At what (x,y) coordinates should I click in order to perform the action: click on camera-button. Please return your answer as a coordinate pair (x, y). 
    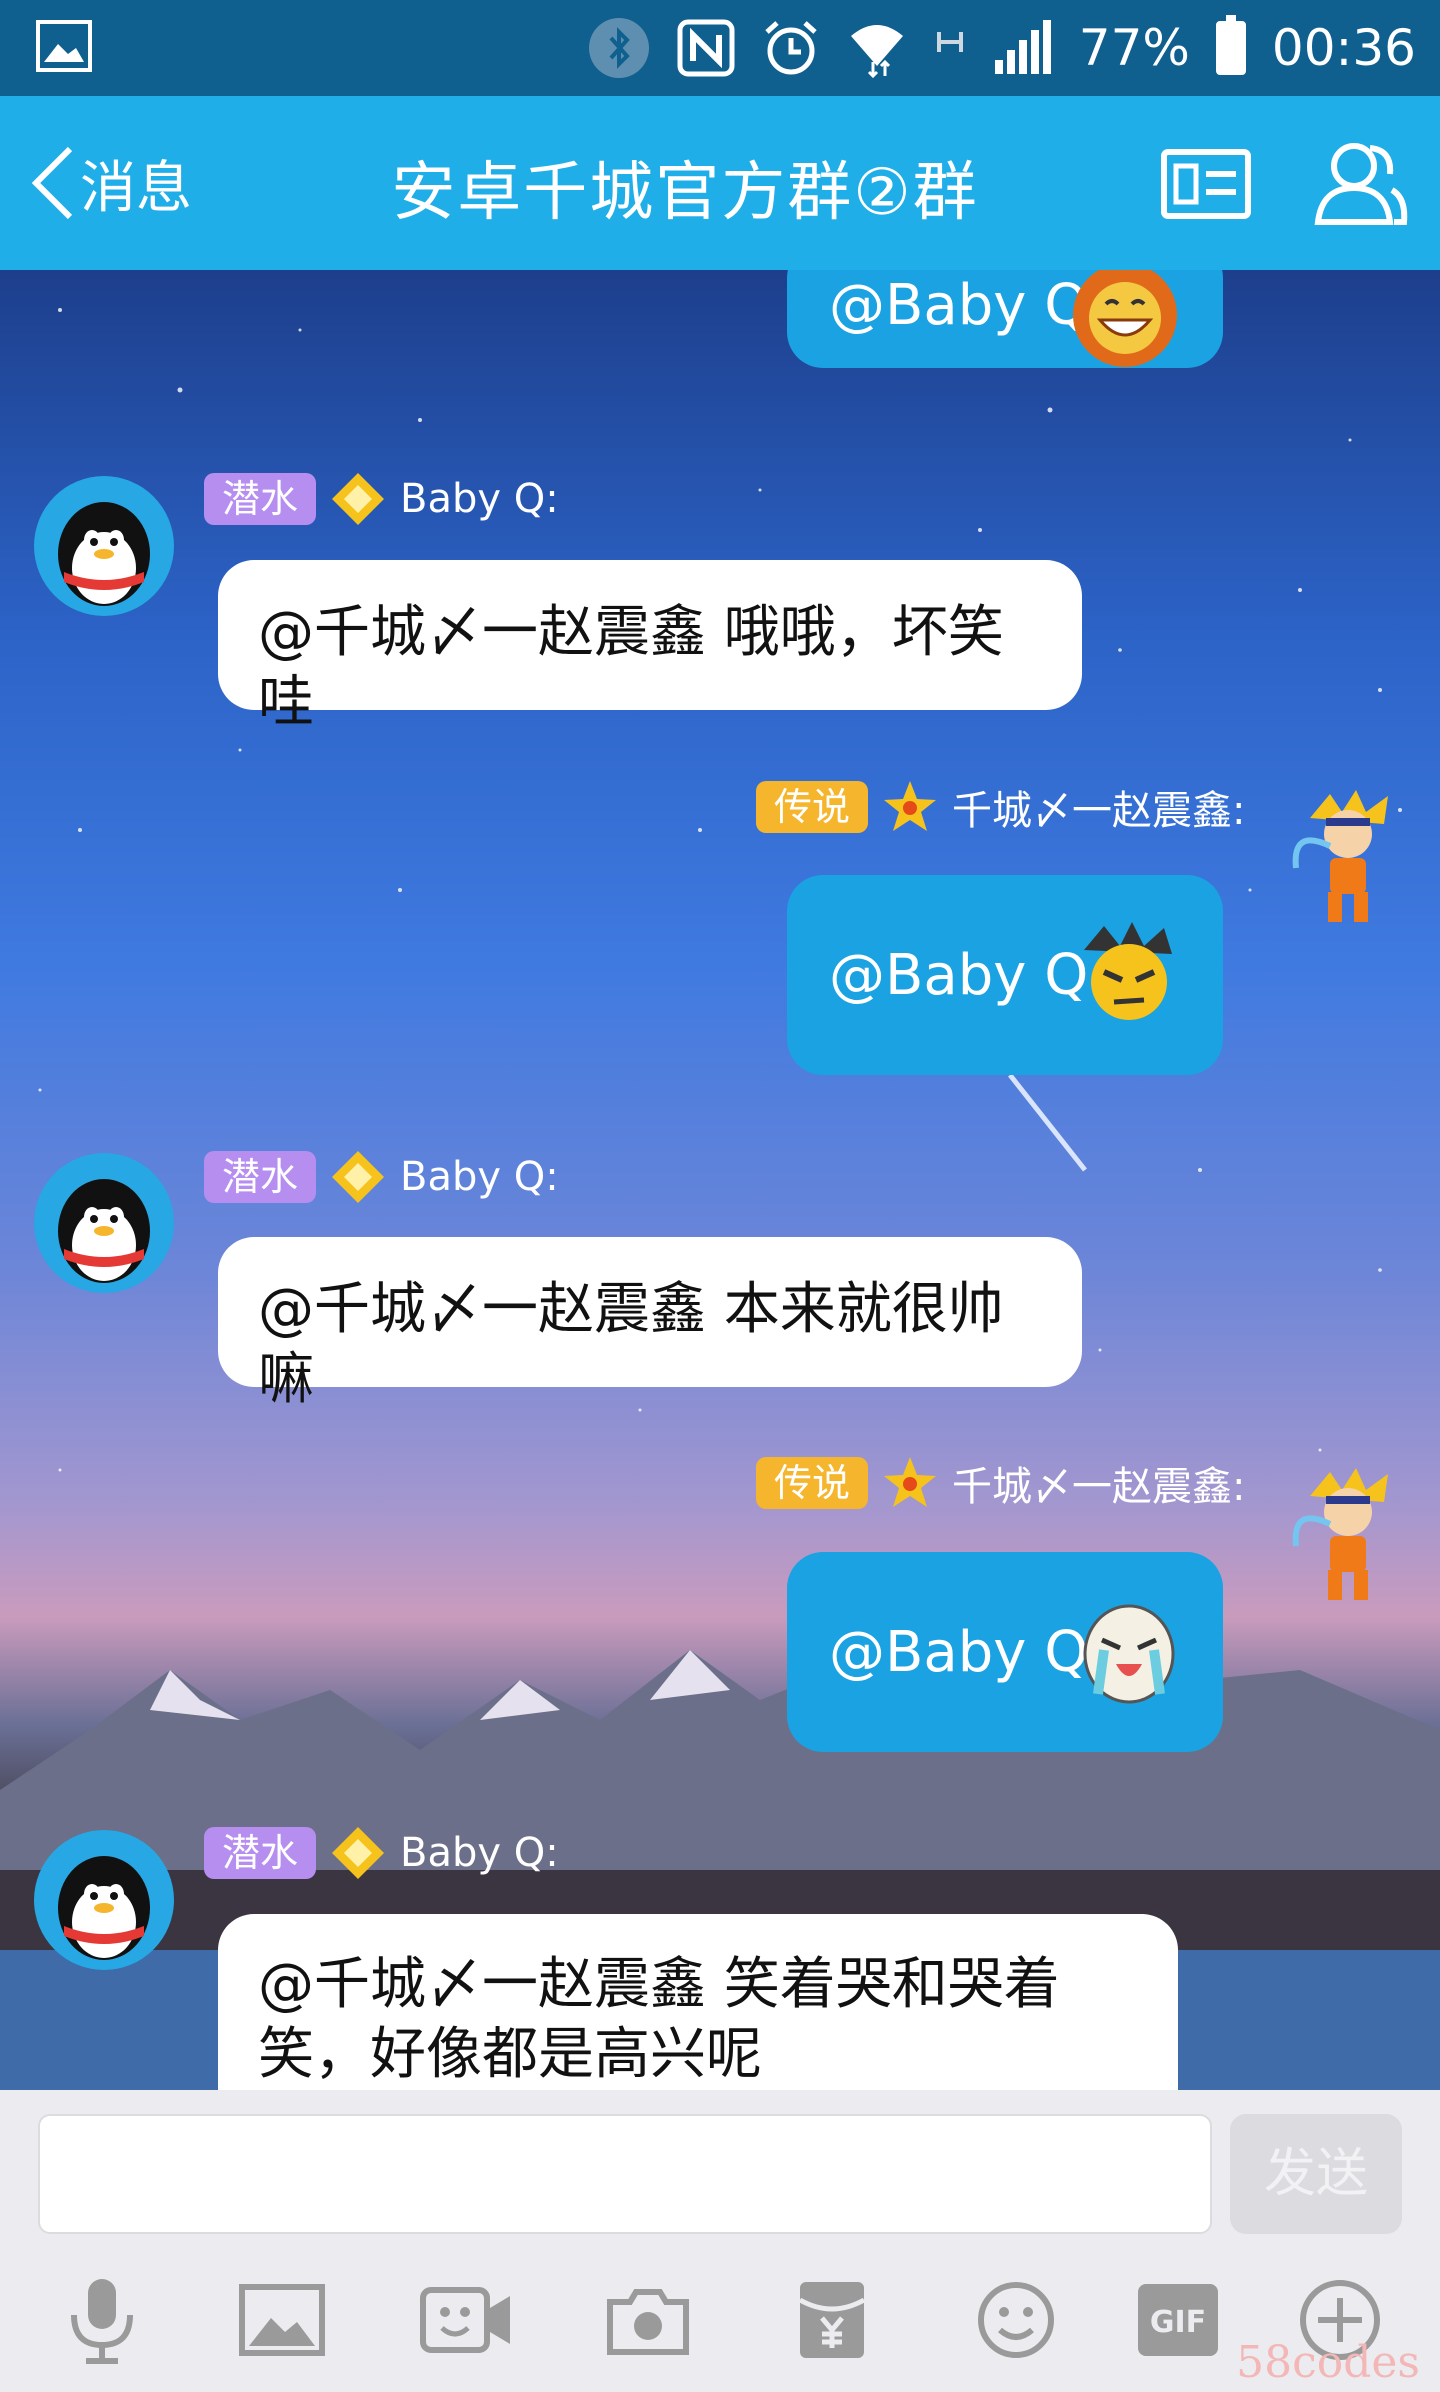
    Looking at the image, I should click on (648, 2320).